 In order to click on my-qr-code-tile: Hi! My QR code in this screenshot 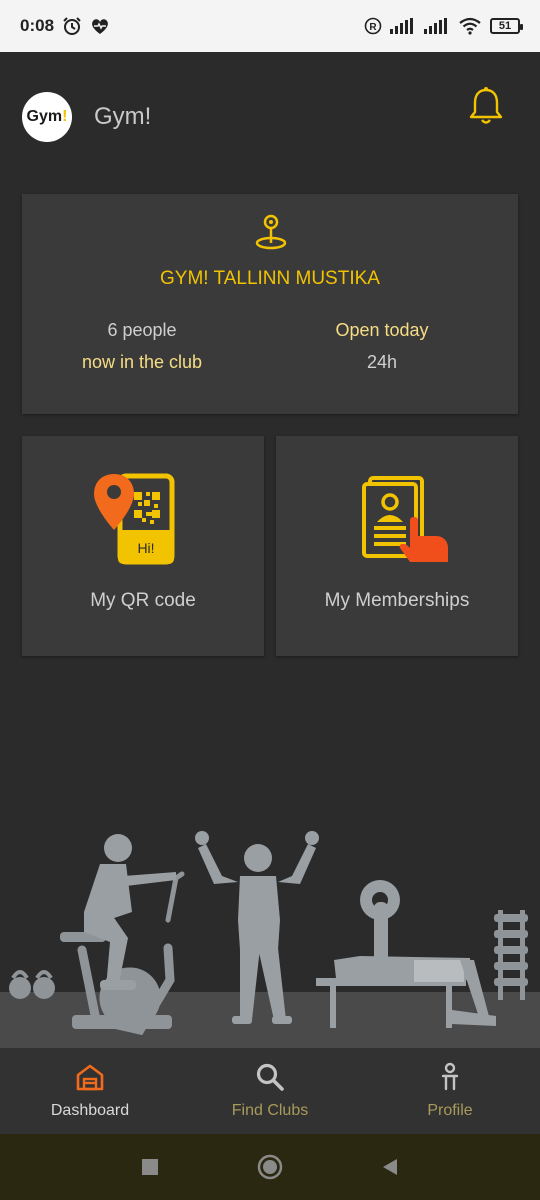, I will do `click(143, 546)`.